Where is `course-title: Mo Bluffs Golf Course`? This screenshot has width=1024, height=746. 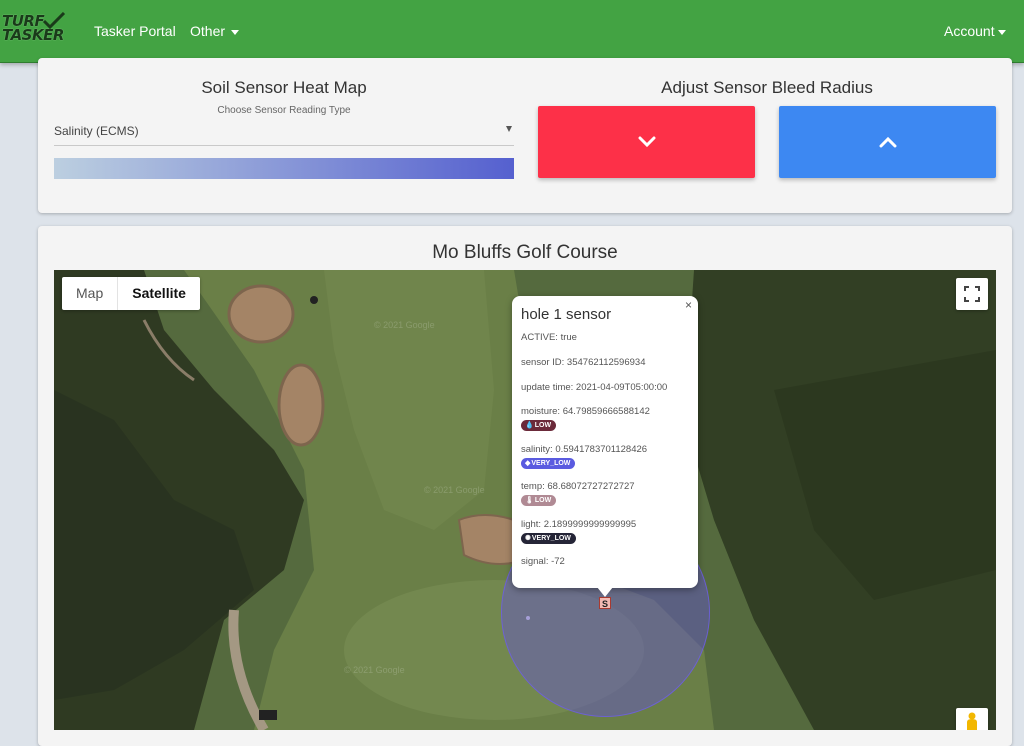
course-title: Mo Bluffs Golf Course is located at coordinates (525, 252).